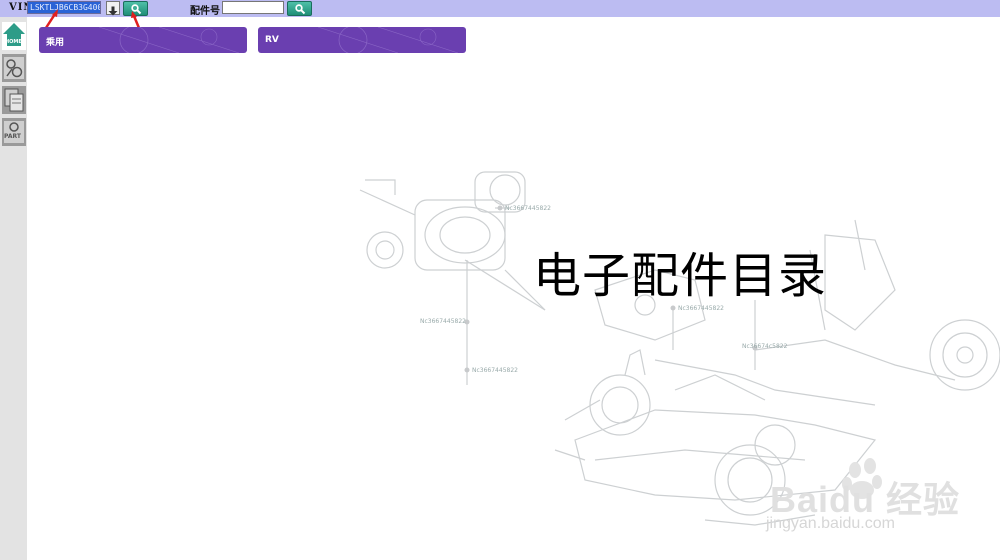 The image size is (1000, 560). I want to click on part-number-label: 配件号, so click(205, 11).